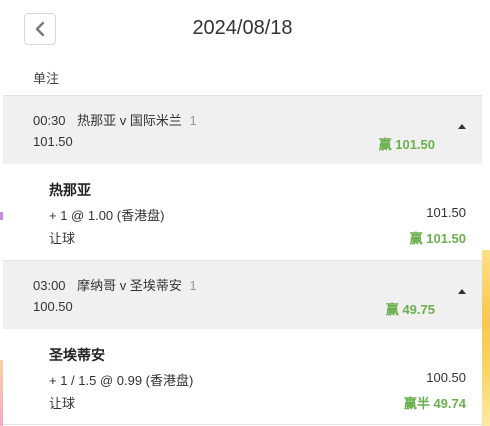  Describe the element at coordinates (406, 144) in the screenshot. I see `result-amount: 赢 101.50` at that location.